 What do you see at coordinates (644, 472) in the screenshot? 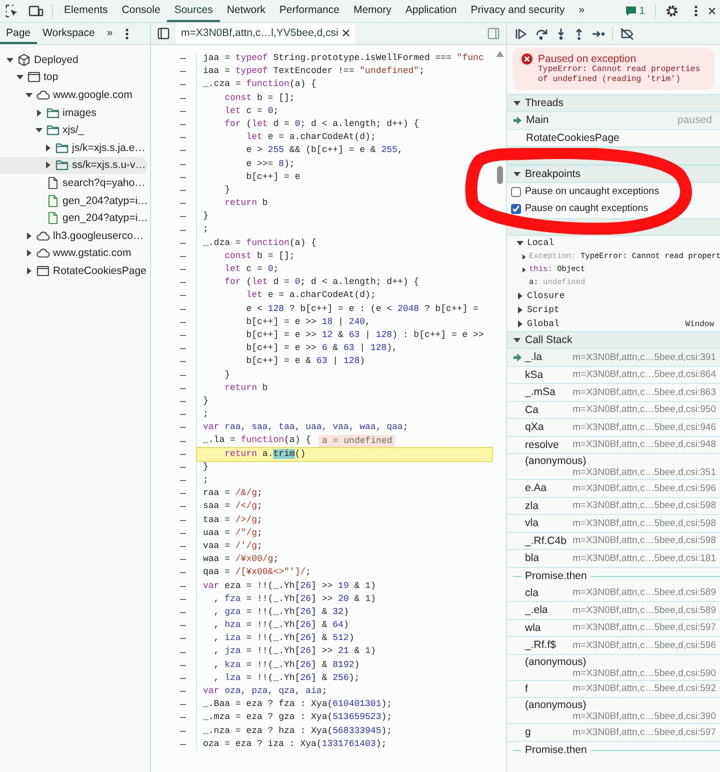
I see `frame-location: m=X3N0Bf,attn,c…5bee,d,csi:351` at bounding box center [644, 472].